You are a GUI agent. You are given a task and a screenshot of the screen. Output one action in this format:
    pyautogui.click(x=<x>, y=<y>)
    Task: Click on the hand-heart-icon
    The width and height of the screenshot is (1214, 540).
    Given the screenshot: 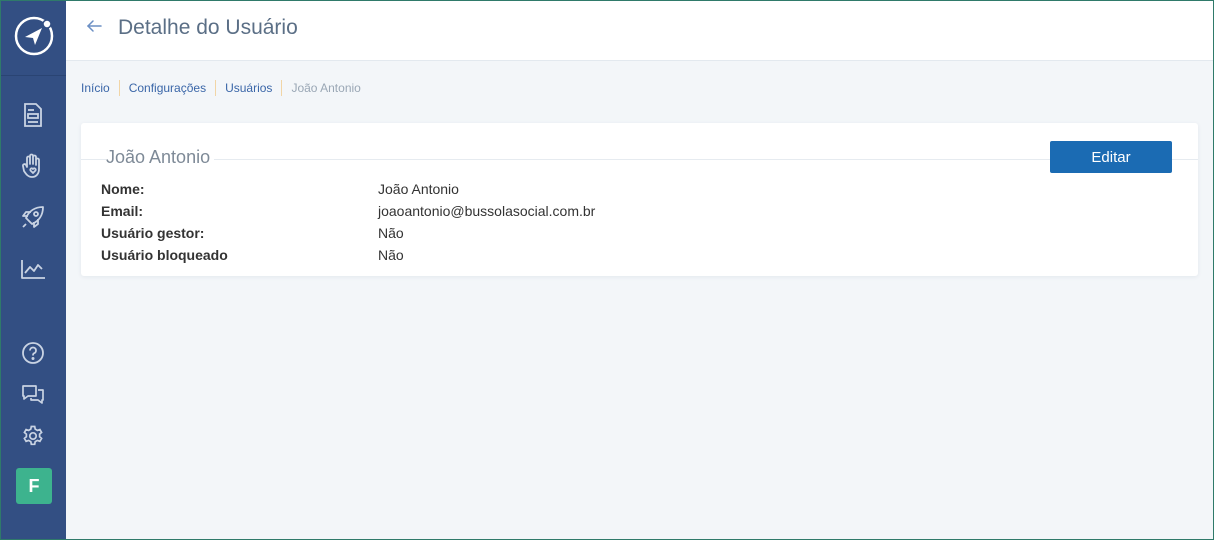 What is the action you would take?
    pyautogui.click(x=33, y=168)
    